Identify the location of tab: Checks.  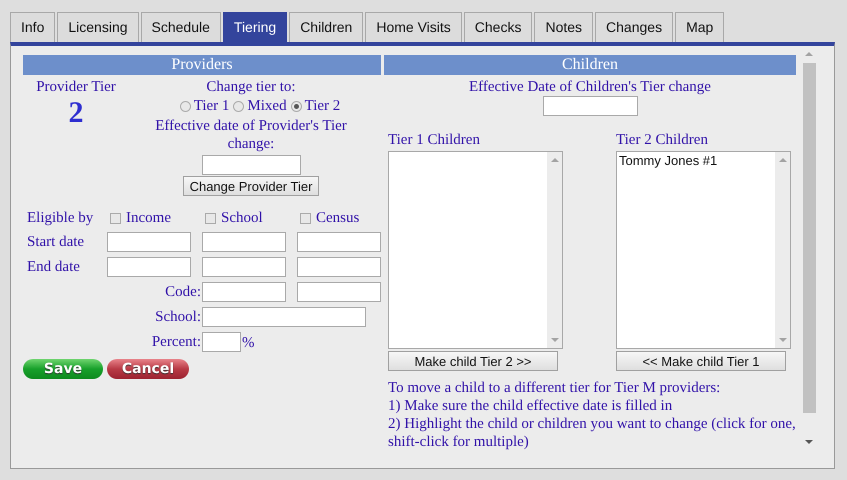
(498, 27).